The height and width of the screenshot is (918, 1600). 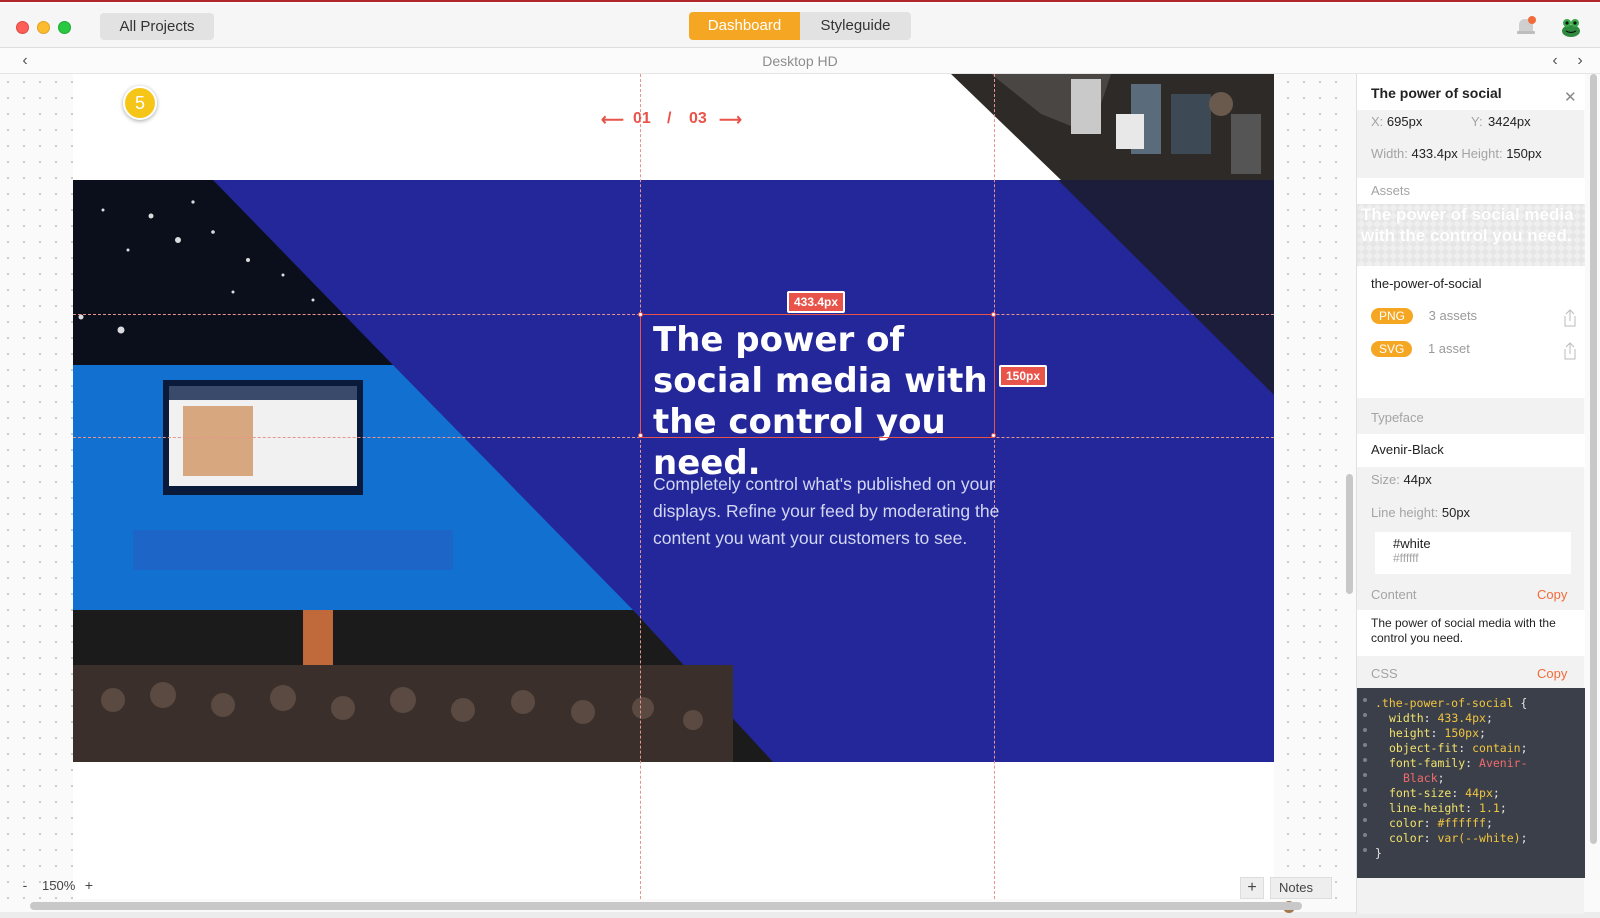 I want to click on position-row: X: 695px Y: 3424px, so click(x=1471, y=126).